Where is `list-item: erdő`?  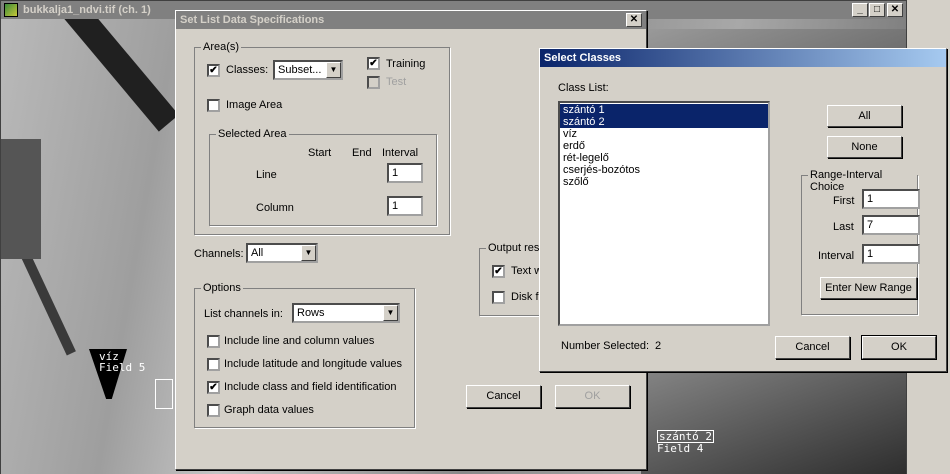 list-item: erdő is located at coordinates (664, 146).